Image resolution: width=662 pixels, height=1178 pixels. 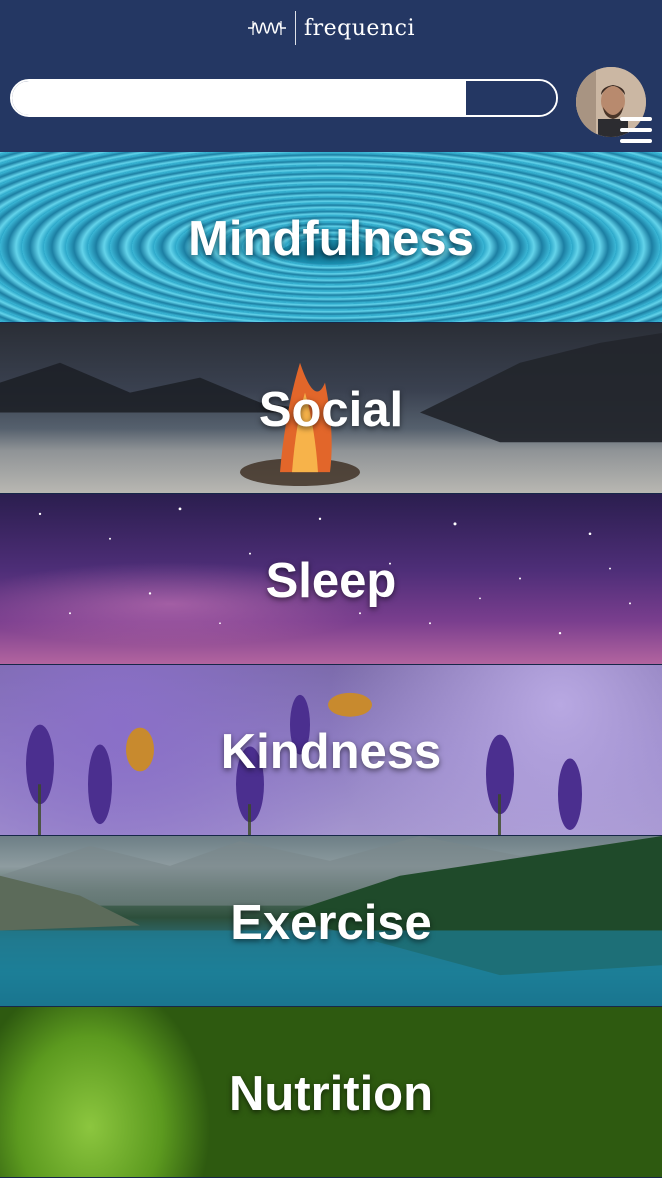 I want to click on search-bar, so click(x=284, y=98).